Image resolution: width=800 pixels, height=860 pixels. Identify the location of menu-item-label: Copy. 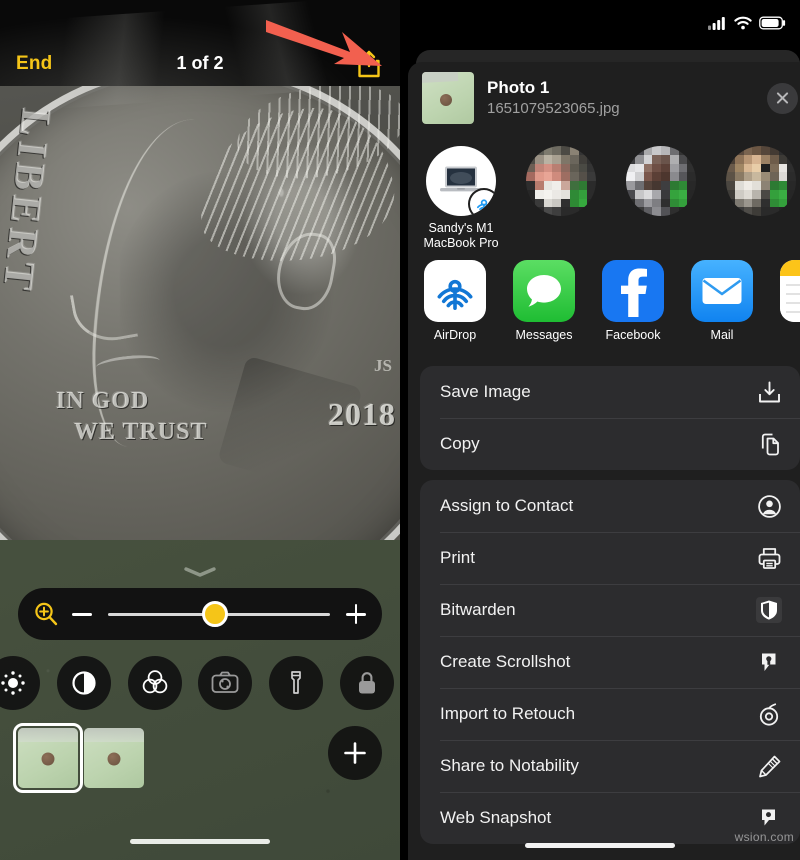
(460, 443).